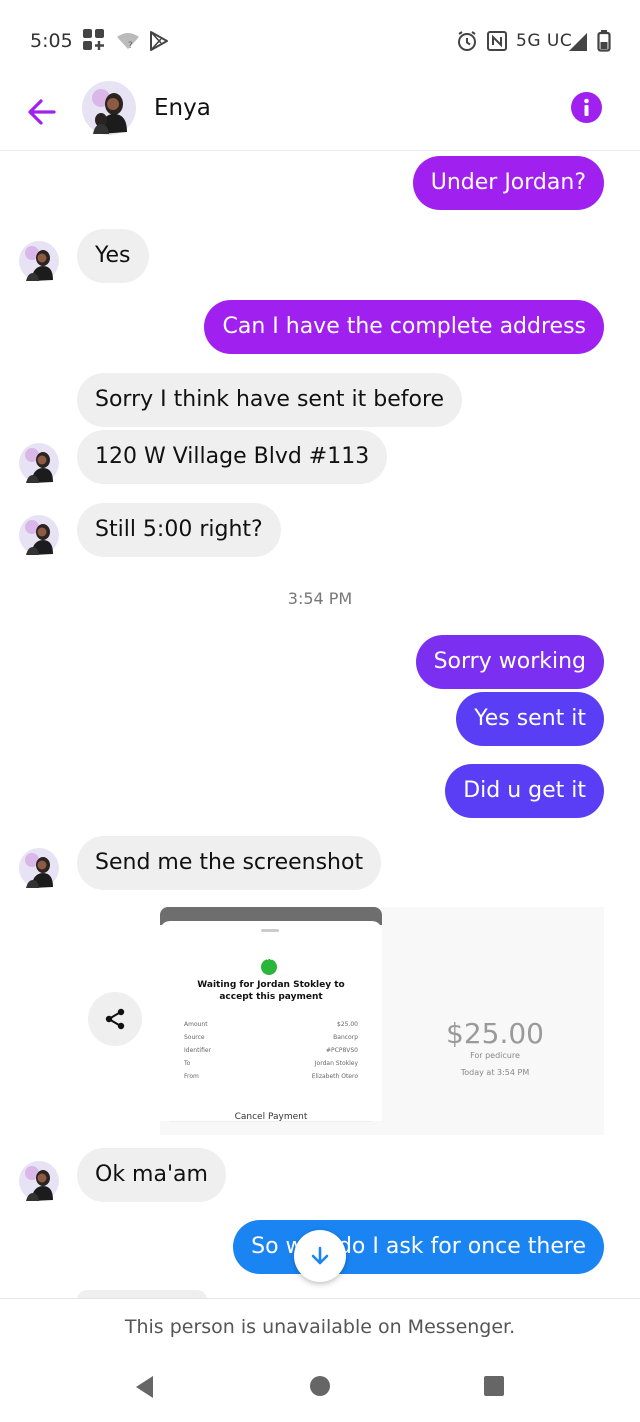  Describe the element at coordinates (191, 1076) in the screenshot. I see `payment-row-label: From` at that location.